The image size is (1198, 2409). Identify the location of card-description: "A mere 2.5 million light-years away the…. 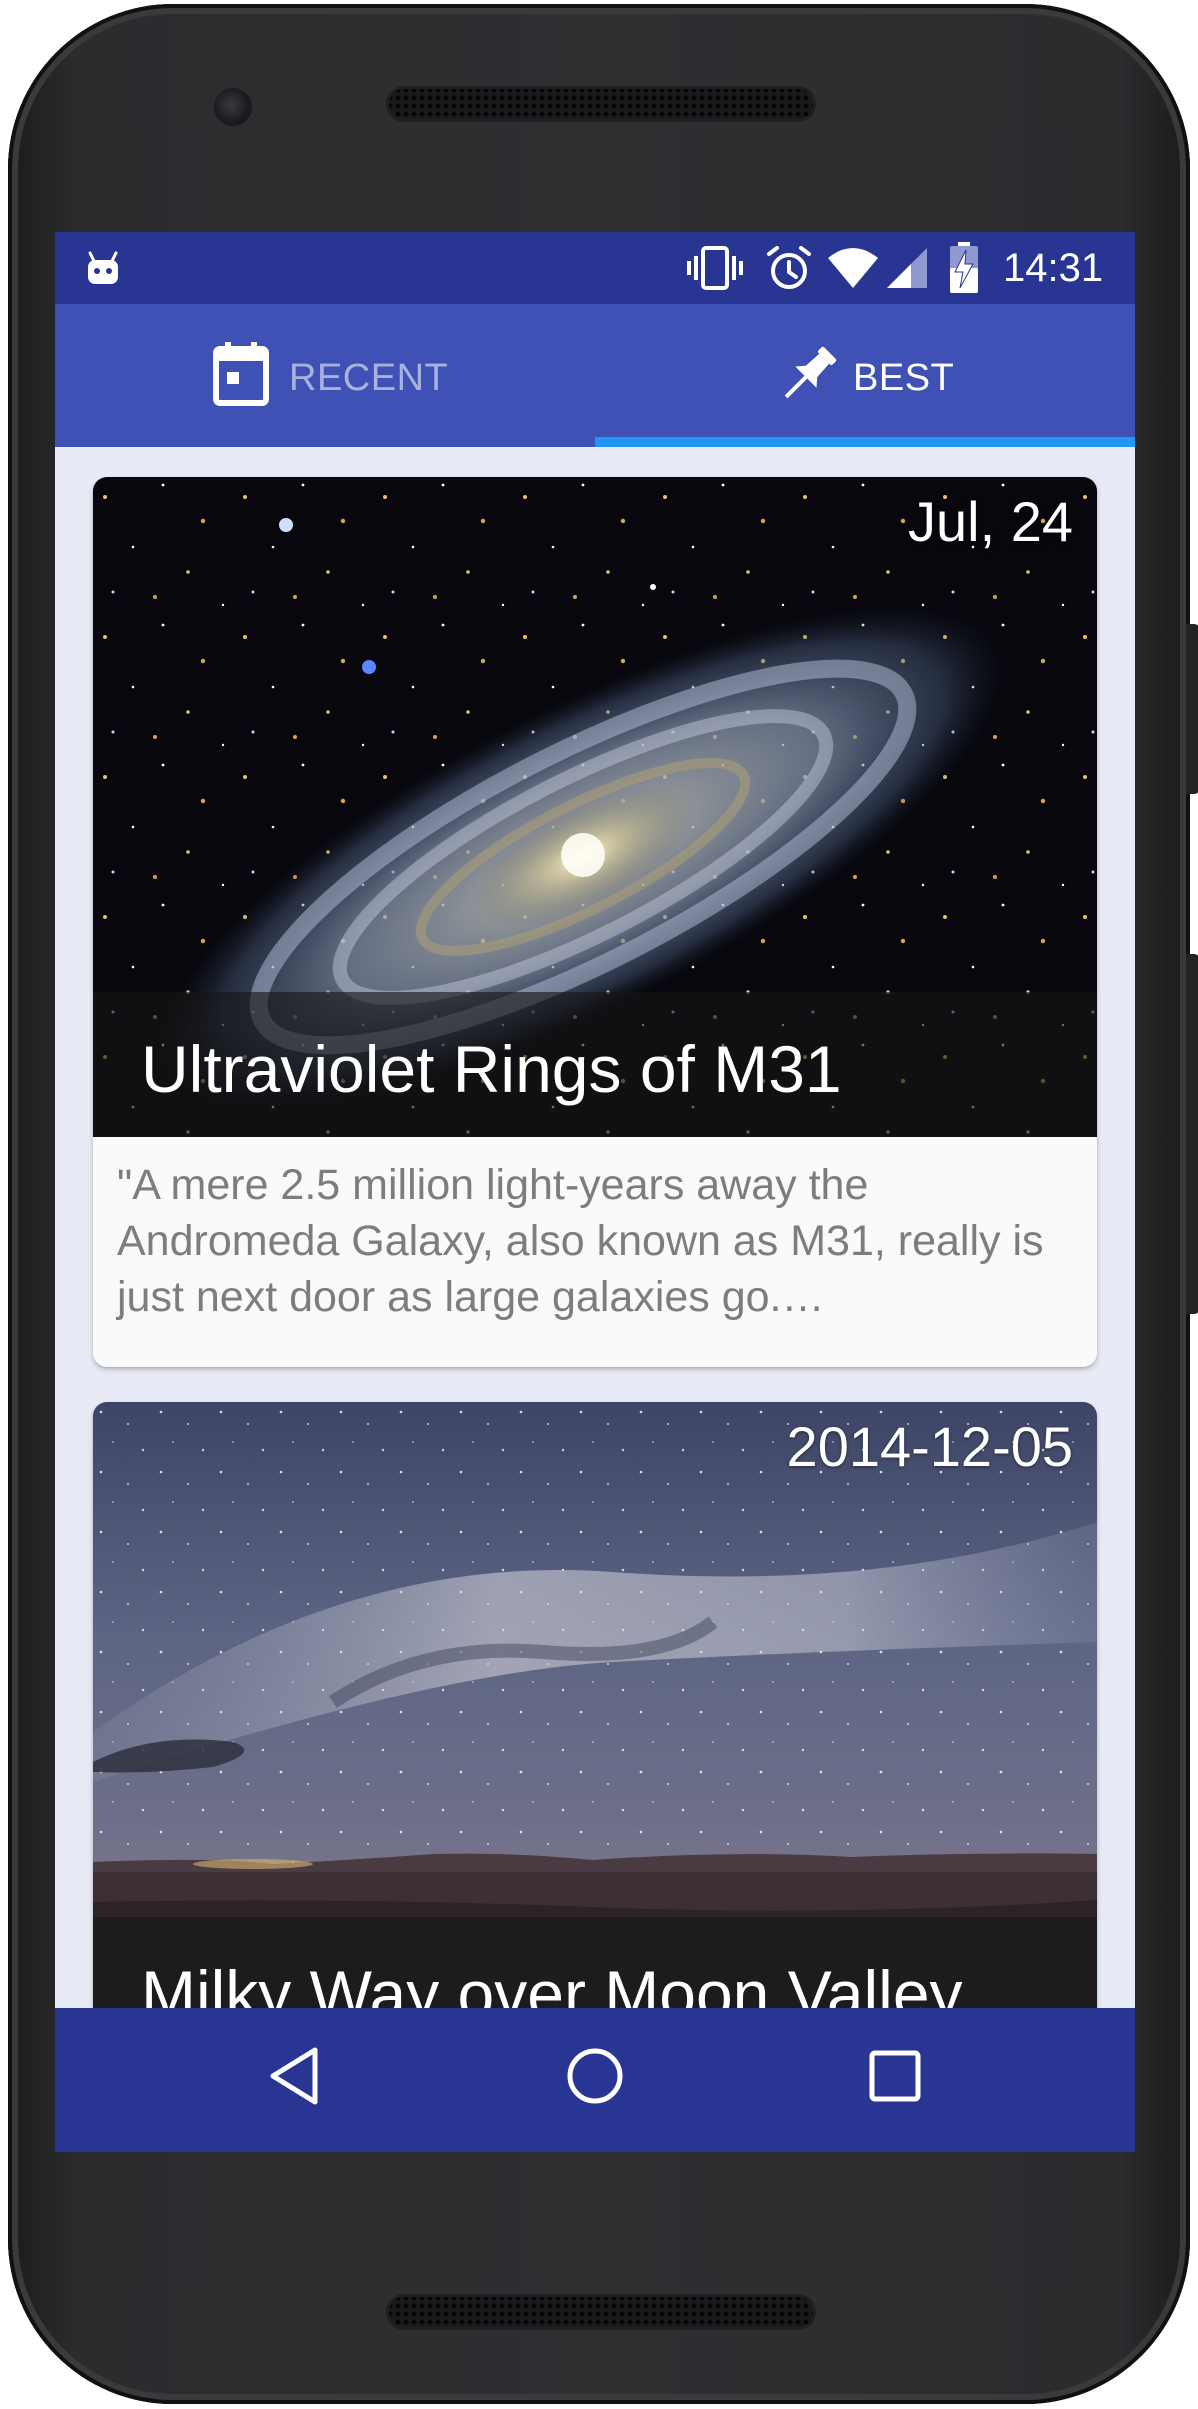
(580, 1241).